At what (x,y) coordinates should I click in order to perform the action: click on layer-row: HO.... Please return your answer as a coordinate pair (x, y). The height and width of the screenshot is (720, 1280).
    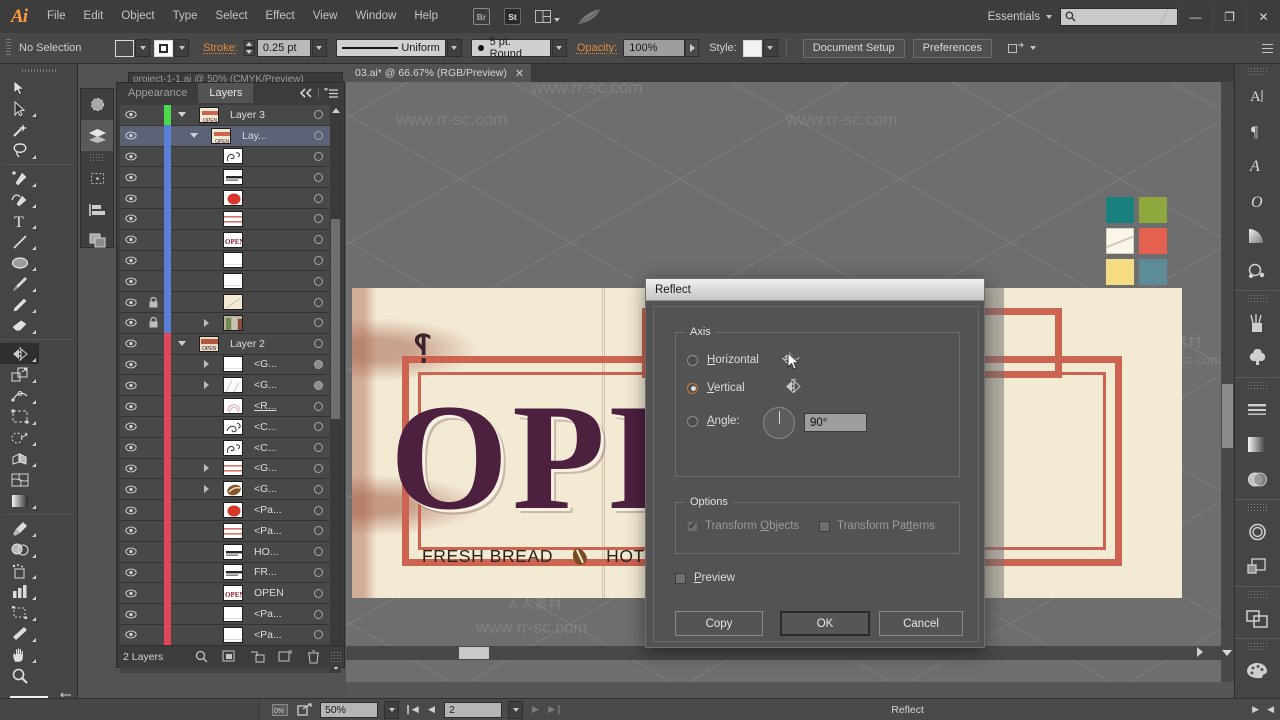
    Looking at the image, I should click on (226, 552).